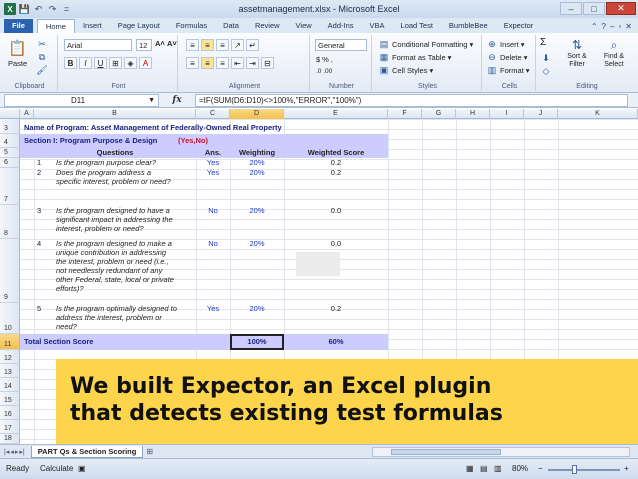 The width and height of the screenshot is (638, 479). I want to click on column-header: K, so click(598, 114).